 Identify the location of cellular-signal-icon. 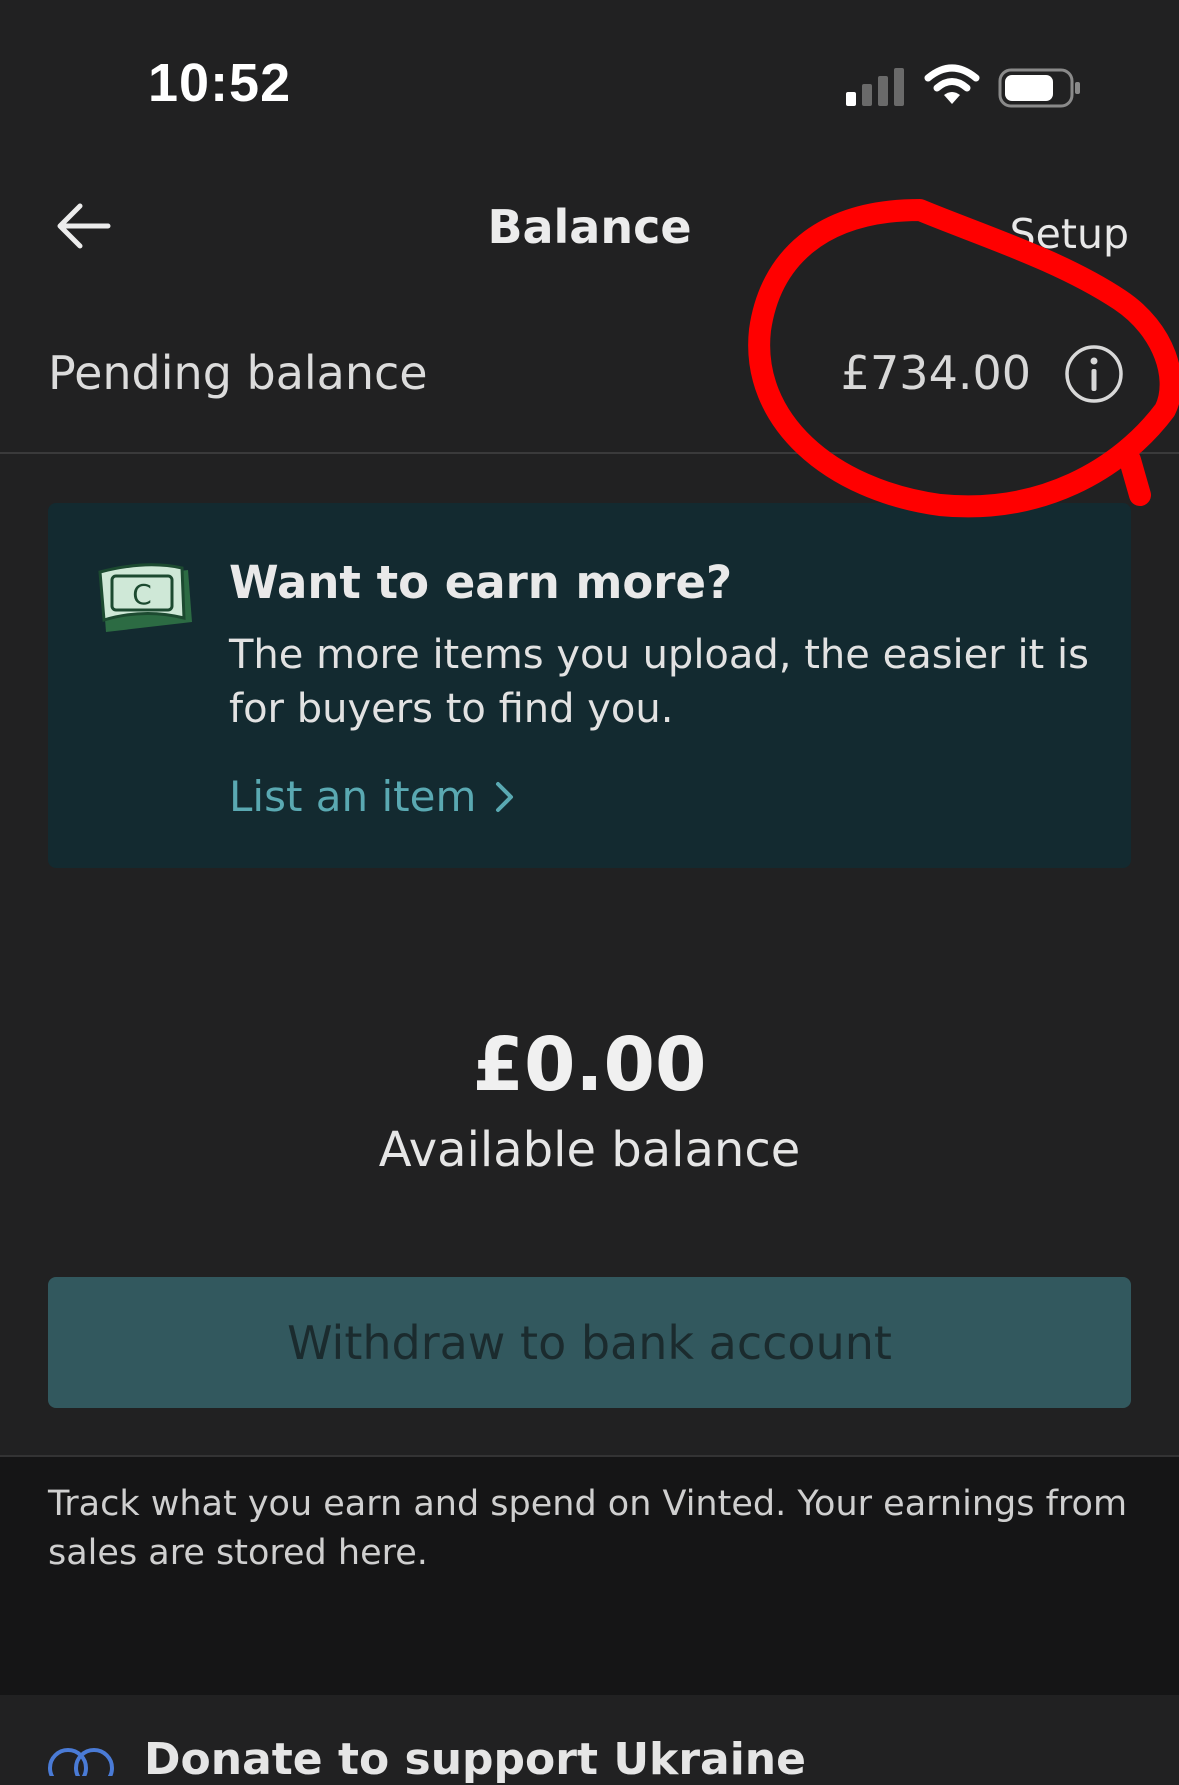
(875, 87).